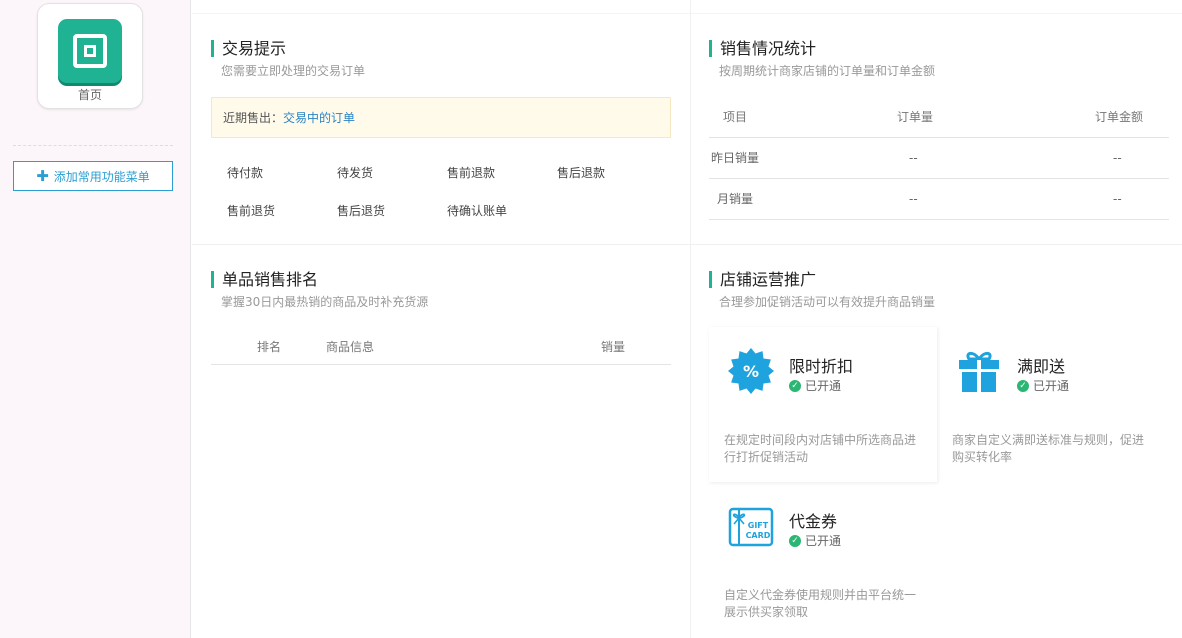  What do you see at coordinates (319, 118) in the screenshot?
I see `trading-orders-link: 交易中的订单` at bounding box center [319, 118].